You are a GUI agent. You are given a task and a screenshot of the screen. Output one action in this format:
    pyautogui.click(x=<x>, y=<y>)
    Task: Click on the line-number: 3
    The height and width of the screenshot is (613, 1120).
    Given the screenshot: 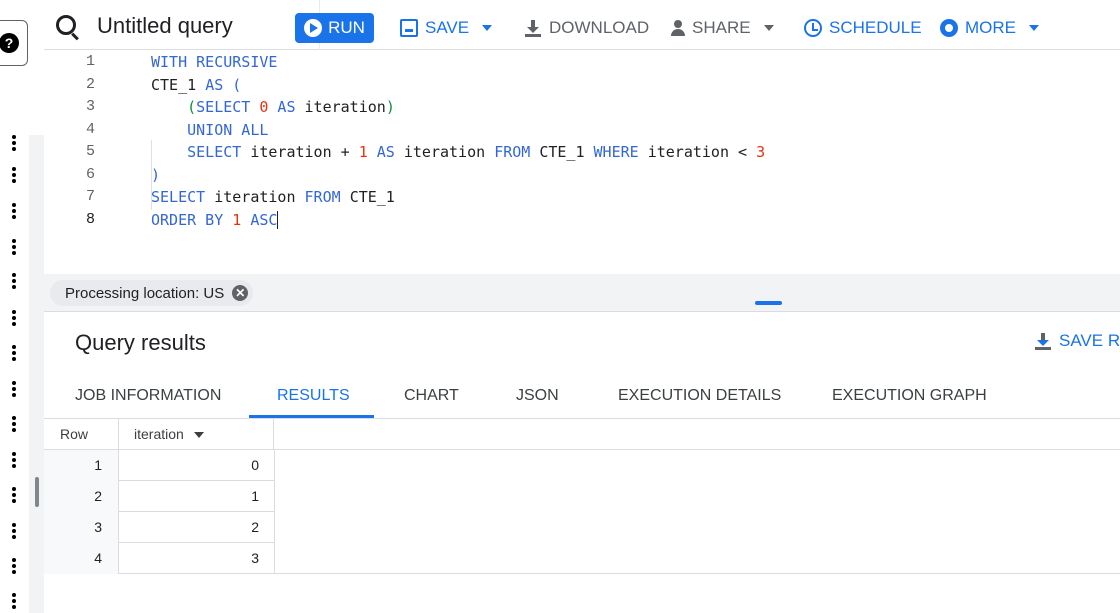 What is the action you would take?
    pyautogui.click(x=90, y=106)
    